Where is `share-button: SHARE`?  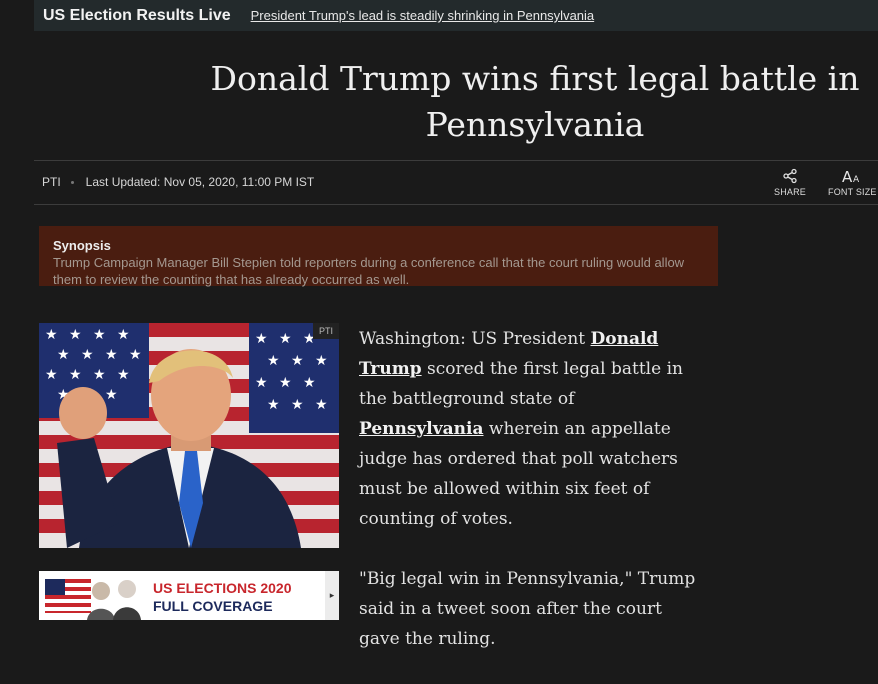 share-button: SHARE is located at coordinates (790, 182).